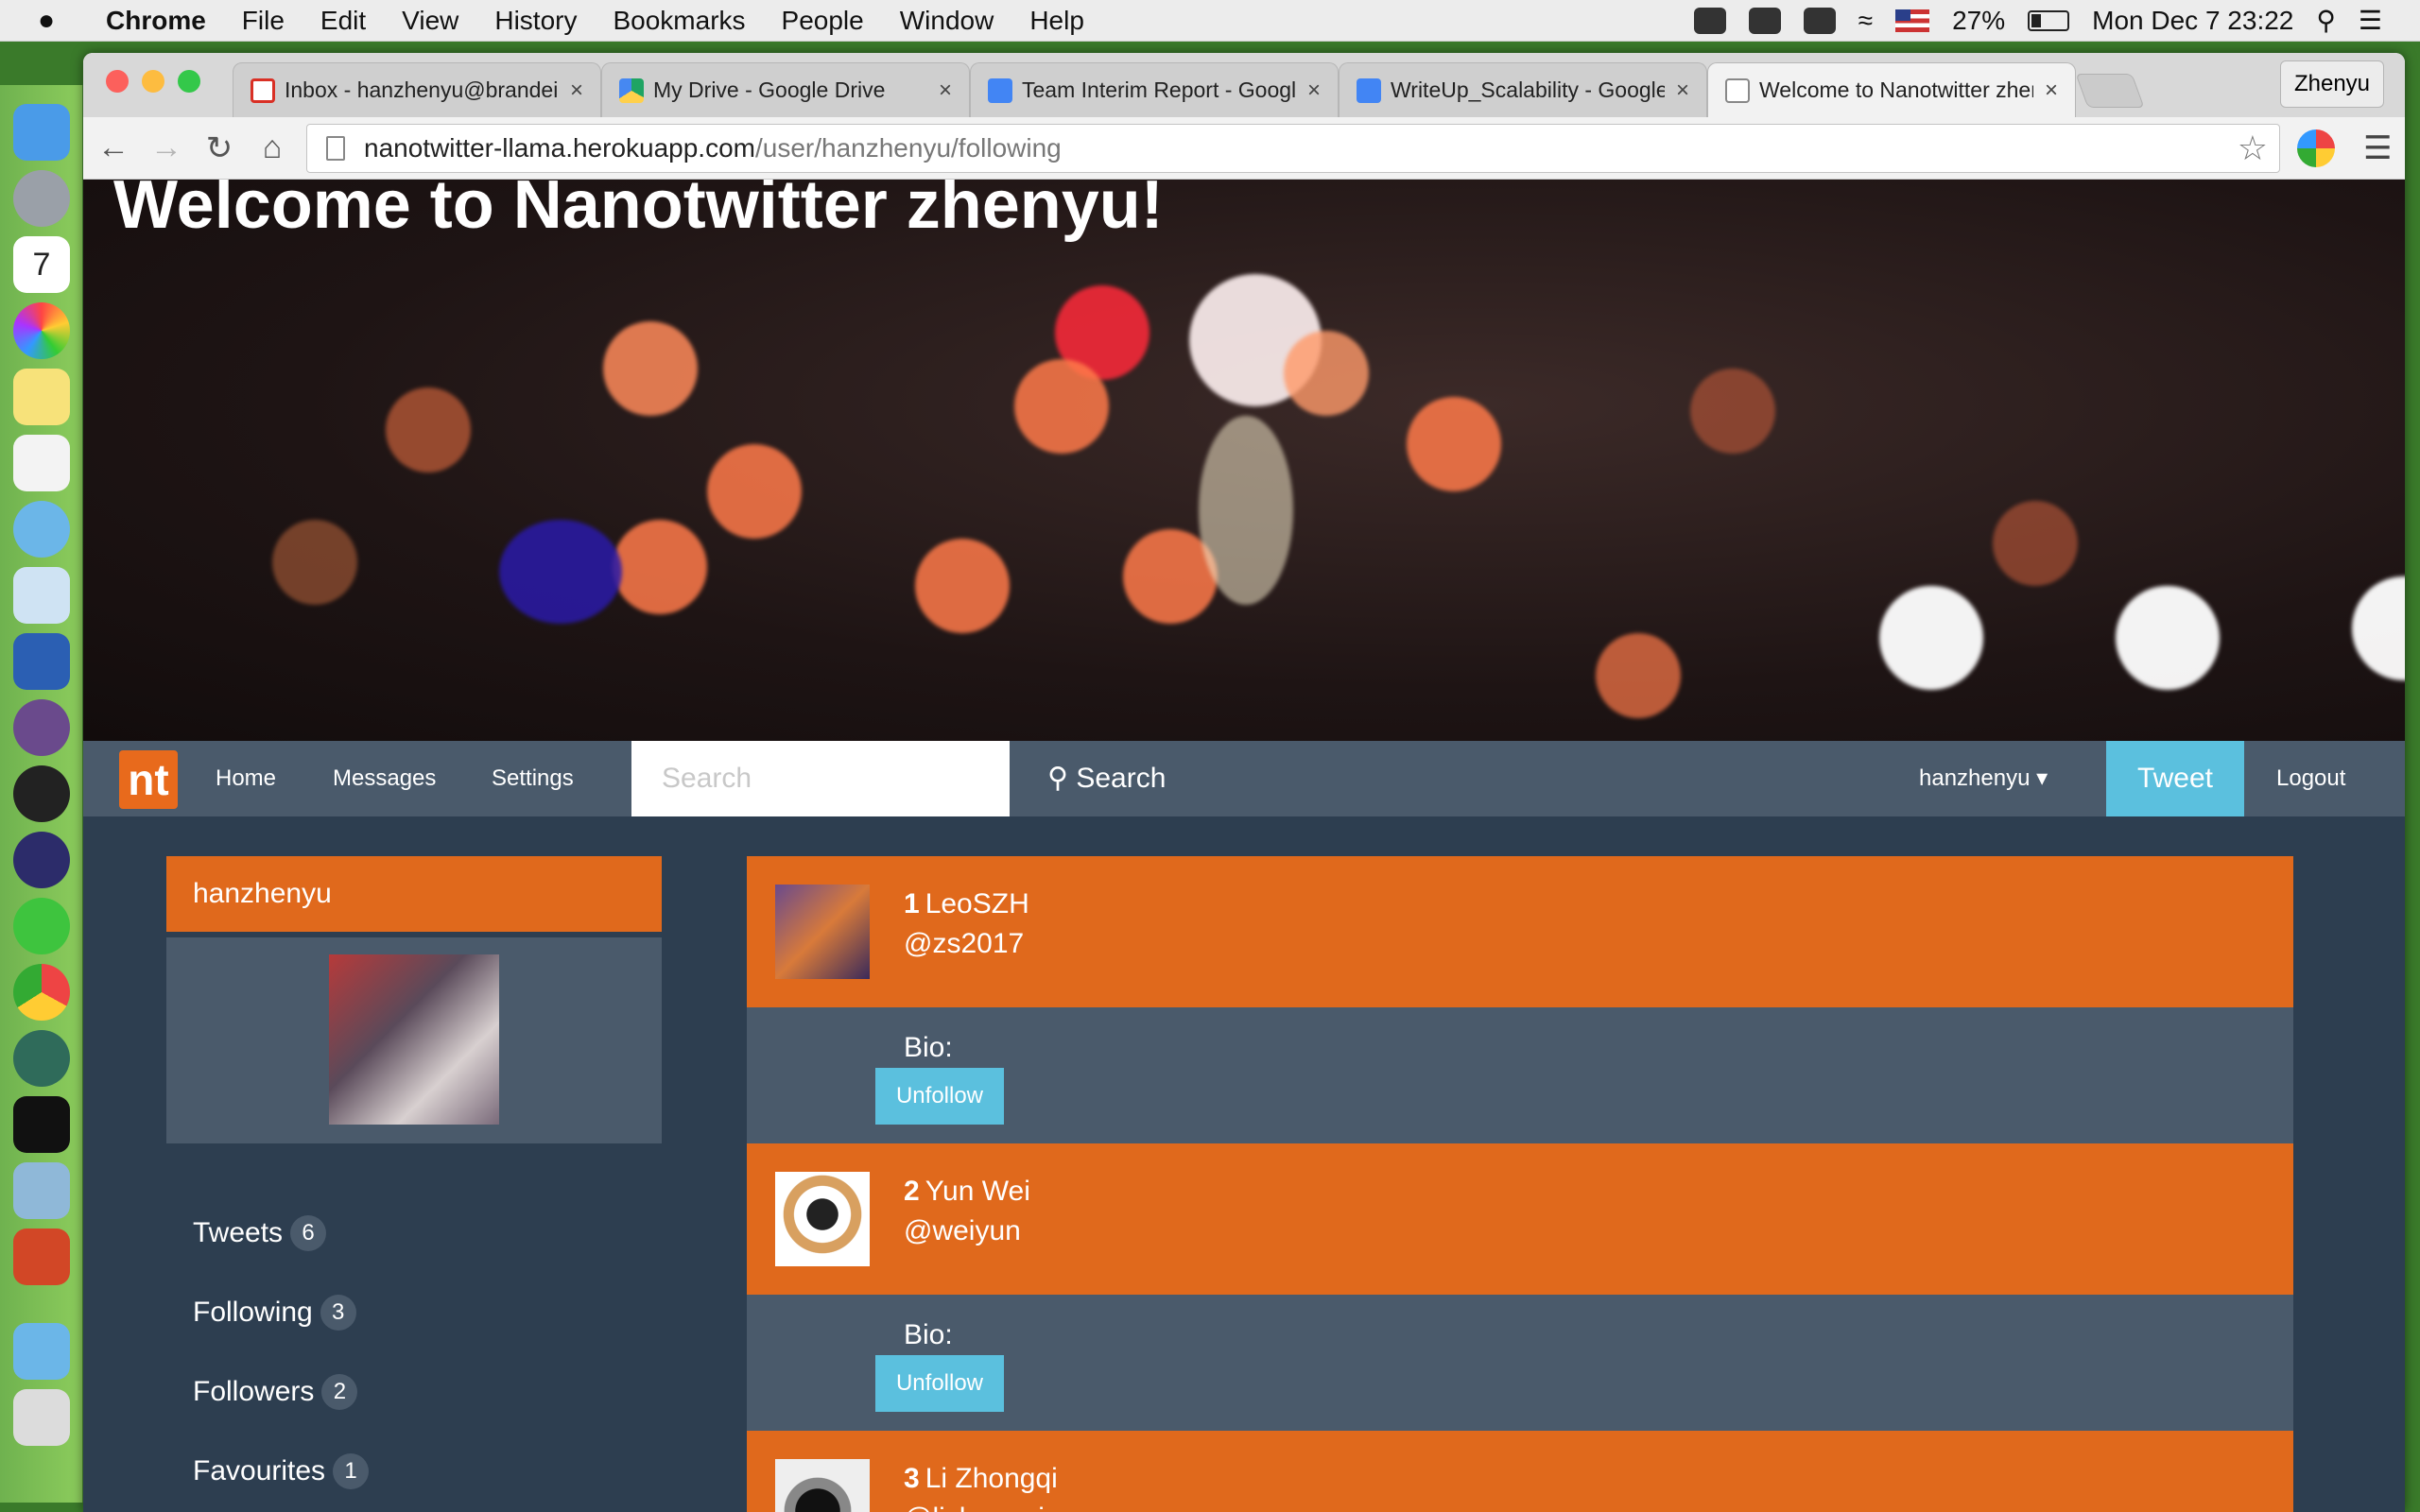 The height and width of the screenshot is (1512, 2420). What do you see at coordinates (820, 778) in the screenshot?
I see `search-input` at bounding box center [820, 778].